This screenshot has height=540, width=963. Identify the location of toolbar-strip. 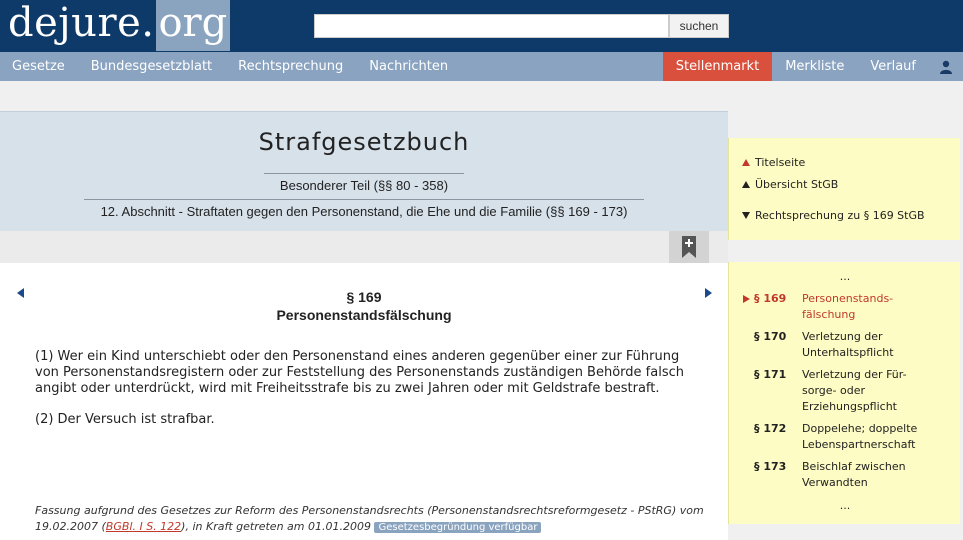
(364, 247).